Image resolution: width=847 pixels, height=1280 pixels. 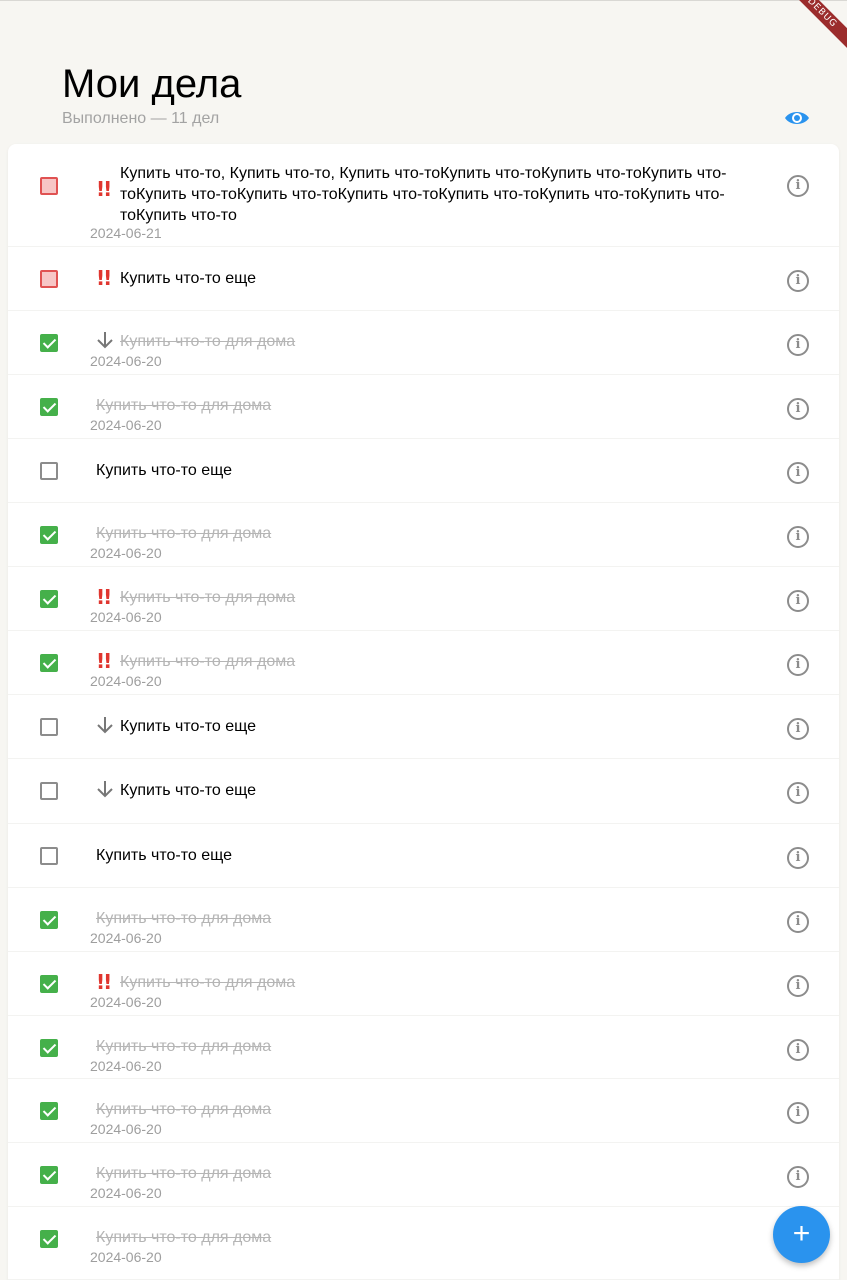 I want to click on add-task-button: +, so click(x=801, y=1234).